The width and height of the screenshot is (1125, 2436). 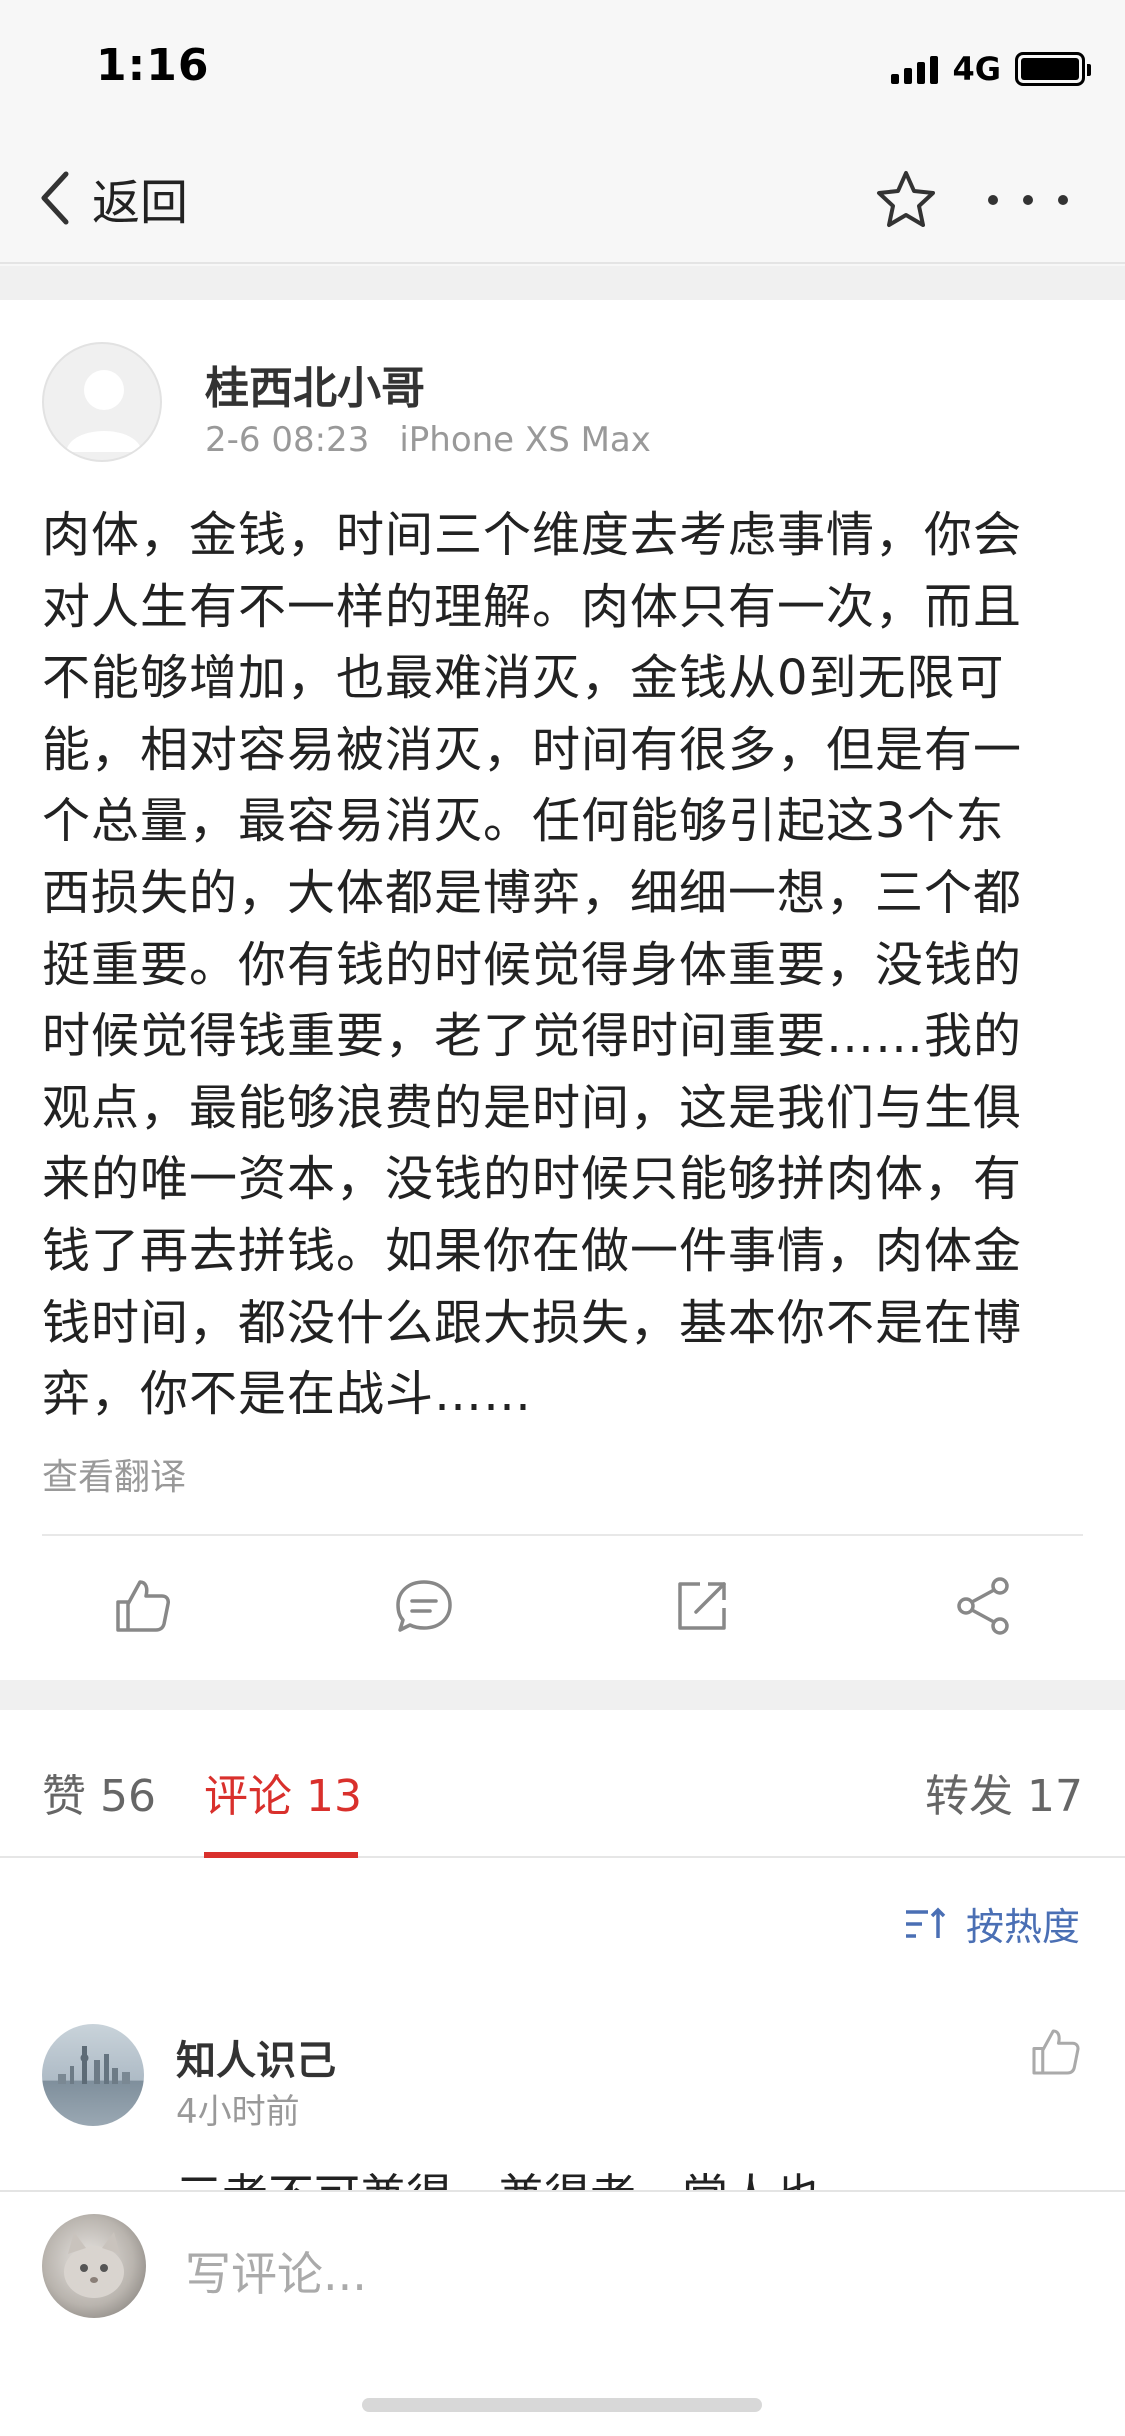 What do you see at coordinates (532, 1107) in the screenshot?
I see `post-line: 观点，最能够浪费的是时间，这是我们与生俱` at bounding box center [532, 1107].